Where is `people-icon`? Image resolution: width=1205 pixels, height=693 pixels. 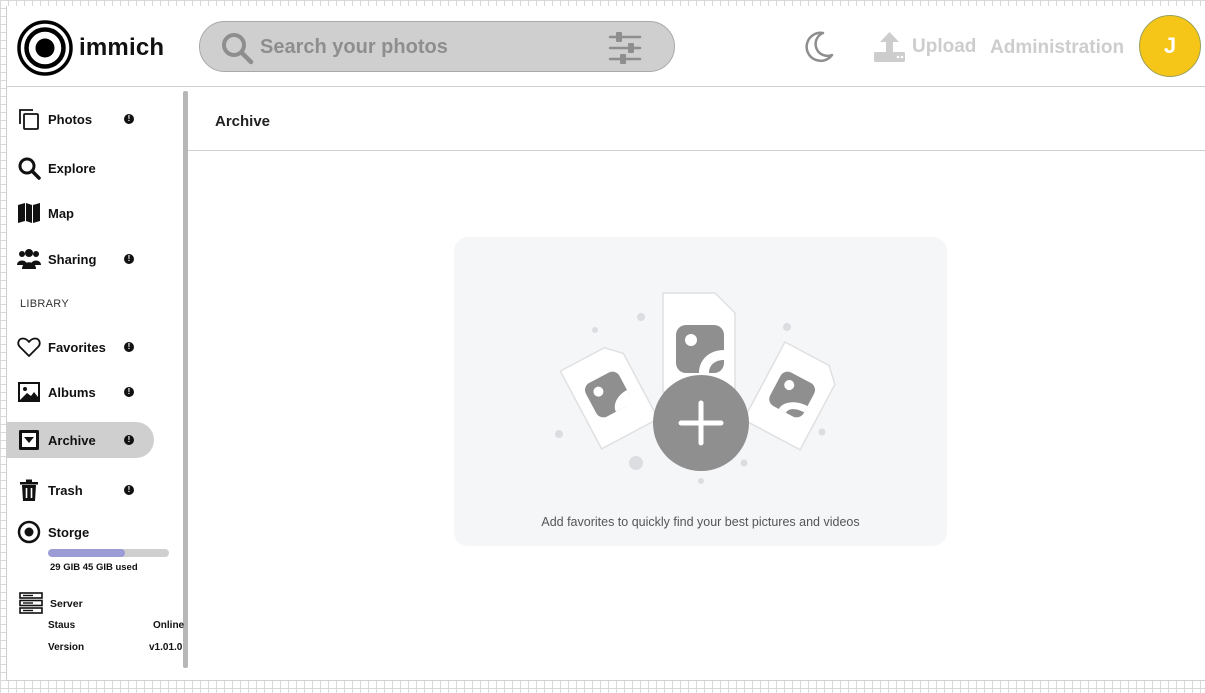 people-icon is located at coordinates (29, 259).